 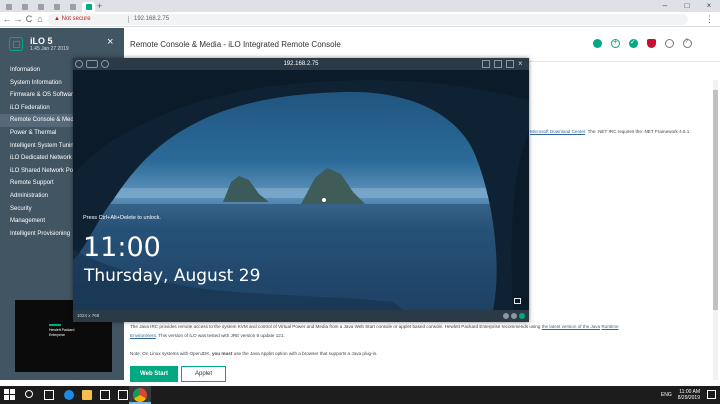 I want to click on omnibox-divider, so click(x=128, y=19).